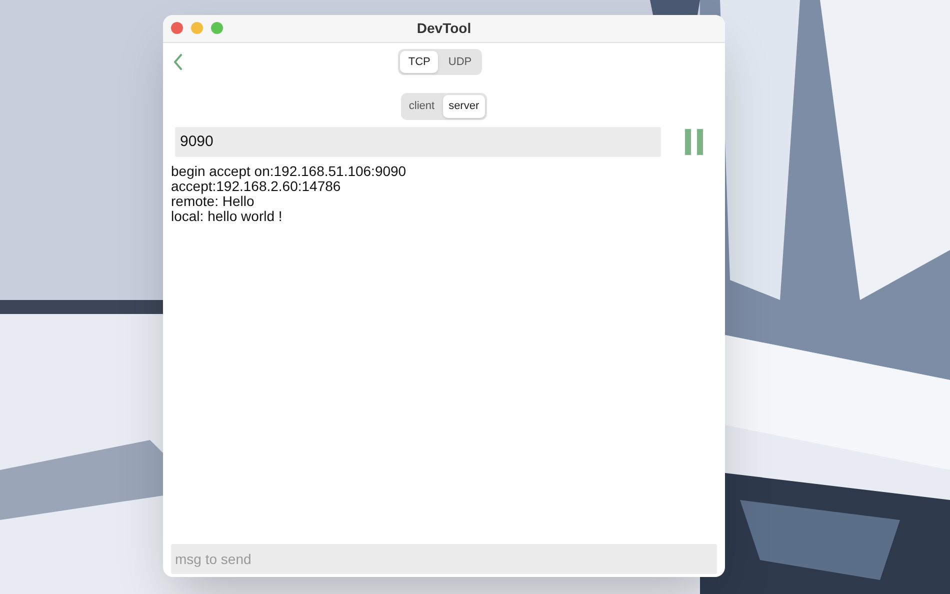 The width and height of the screenshot is (950, 594). What do you see at coordinates (464, 106) in the screenshot?
I see `segment-tab: server` at bounding box center [464, 106].